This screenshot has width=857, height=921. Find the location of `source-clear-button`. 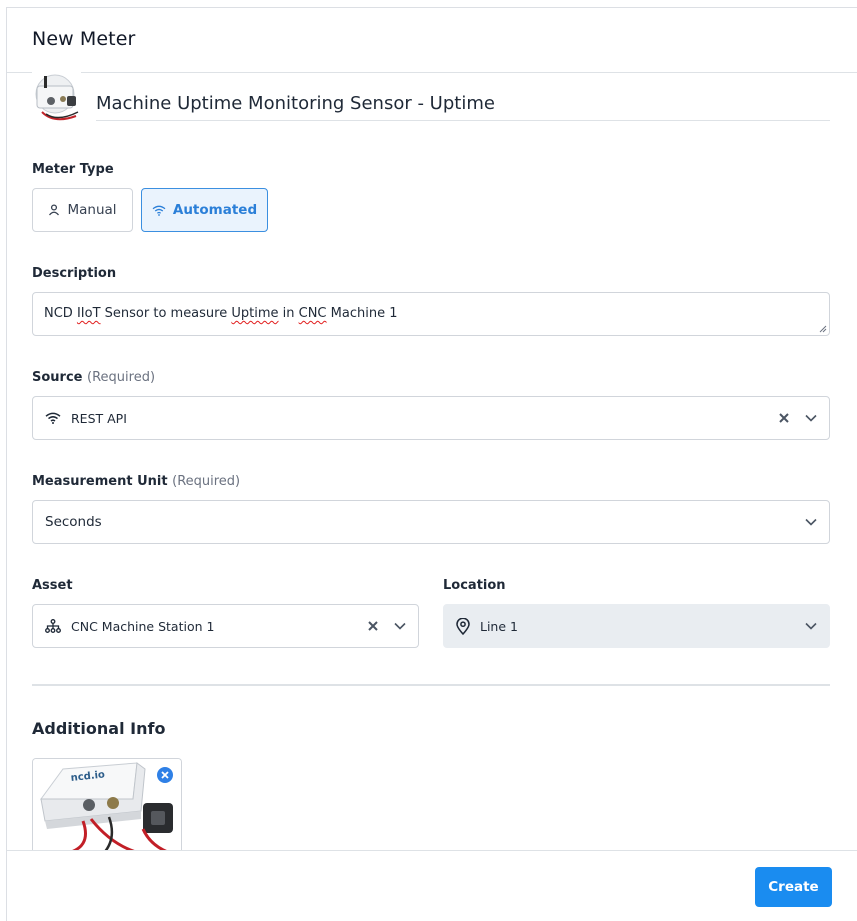

source-clear-button is located at coordinates (784, 418).